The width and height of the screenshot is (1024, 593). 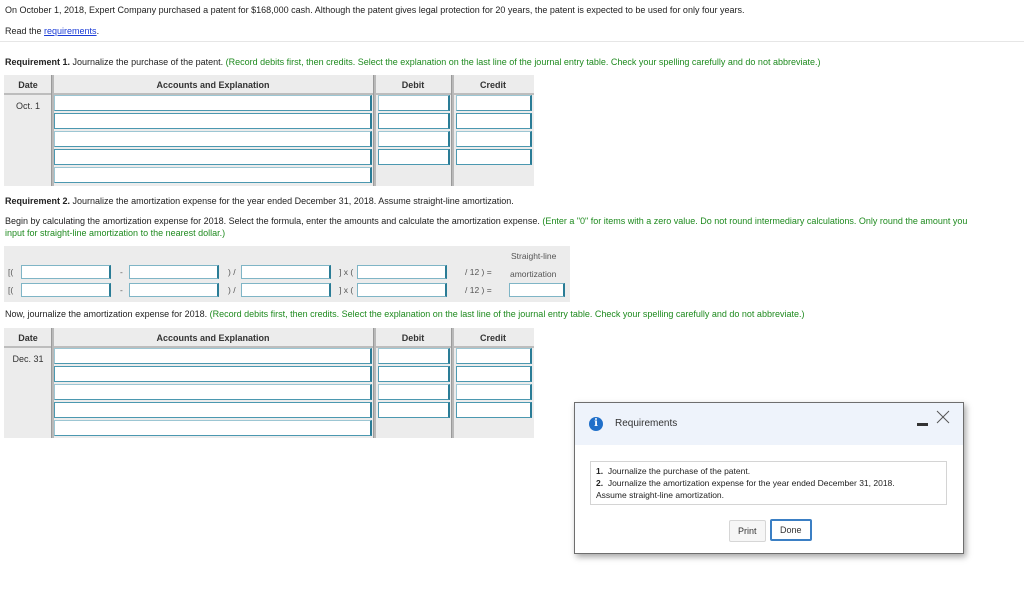 I want to click on requirement-2-label: Requirement 2., so click(x=38, y=201).